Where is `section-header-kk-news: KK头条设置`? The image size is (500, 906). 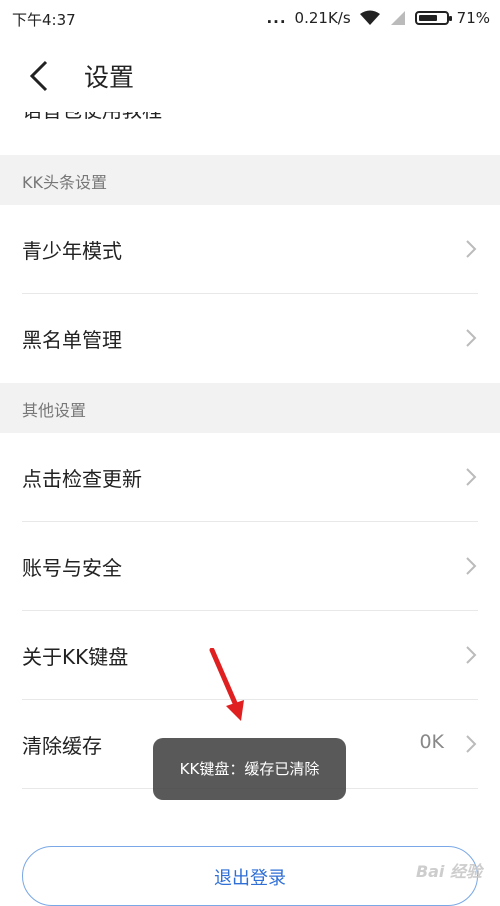 section-header-kk-news: KK头条设置 is located at coordinates (250, 180).